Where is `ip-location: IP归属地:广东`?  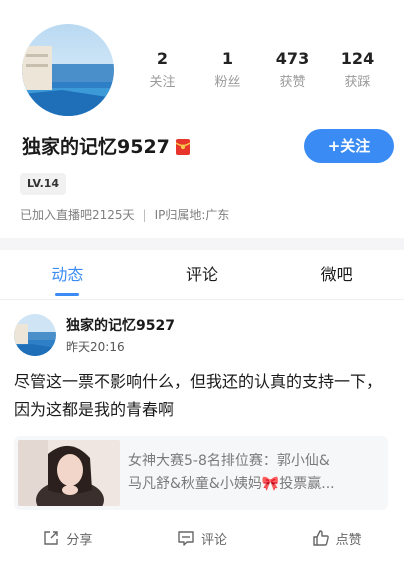
ip-location: IP归属地:广东 is located at coordinates (192, 215).